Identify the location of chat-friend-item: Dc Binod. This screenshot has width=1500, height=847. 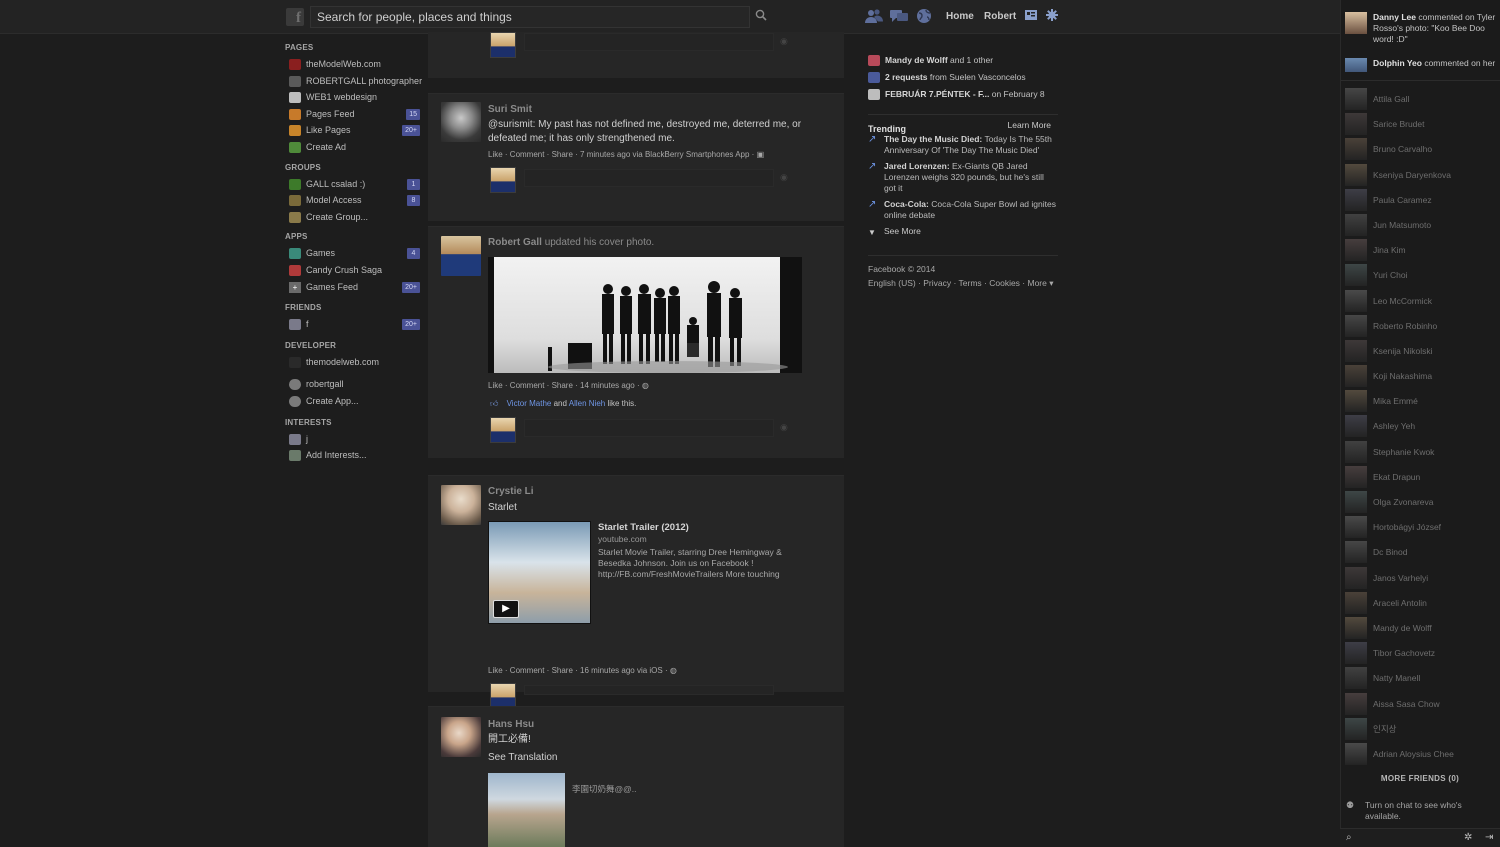
(1422, 552).